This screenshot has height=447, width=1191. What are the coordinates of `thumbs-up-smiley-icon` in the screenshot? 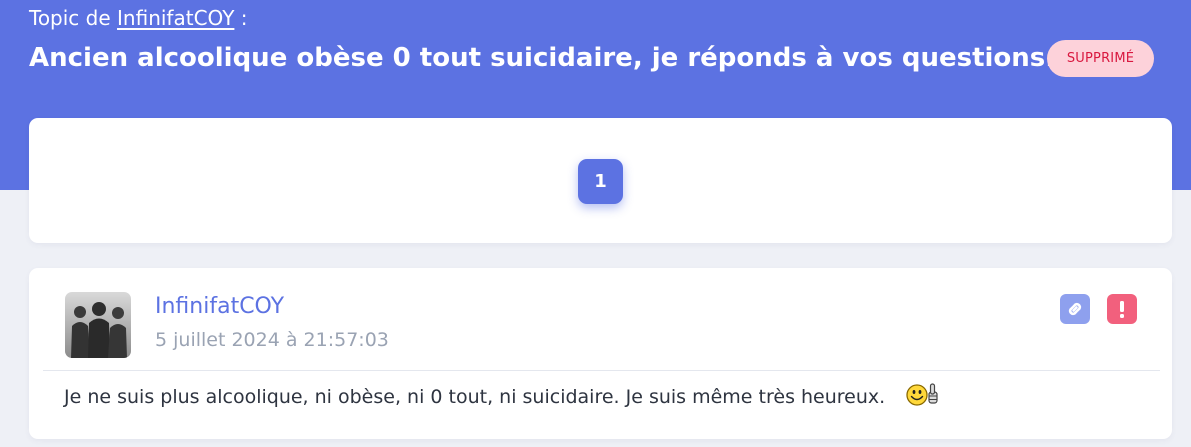 It's located at (923, 396).